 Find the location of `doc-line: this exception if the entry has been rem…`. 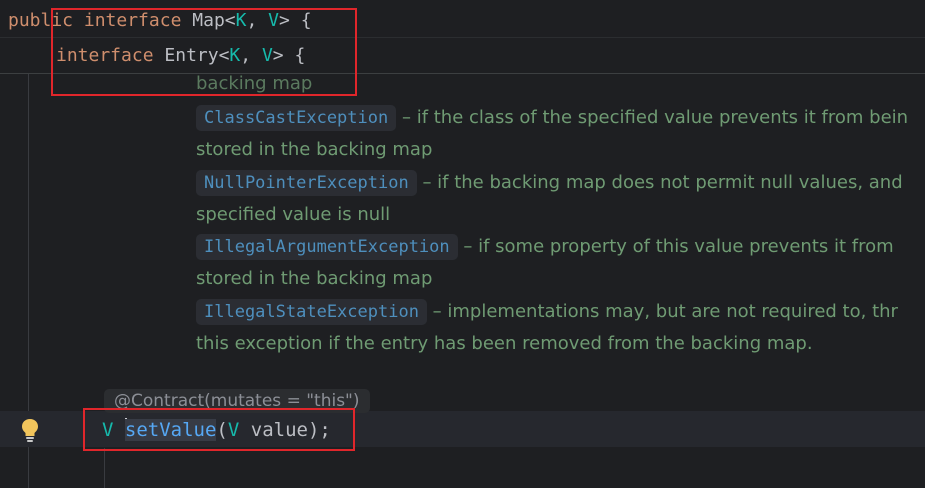

doc-line: this exception if the entry has been rem… is located at coordinates (504, 344).